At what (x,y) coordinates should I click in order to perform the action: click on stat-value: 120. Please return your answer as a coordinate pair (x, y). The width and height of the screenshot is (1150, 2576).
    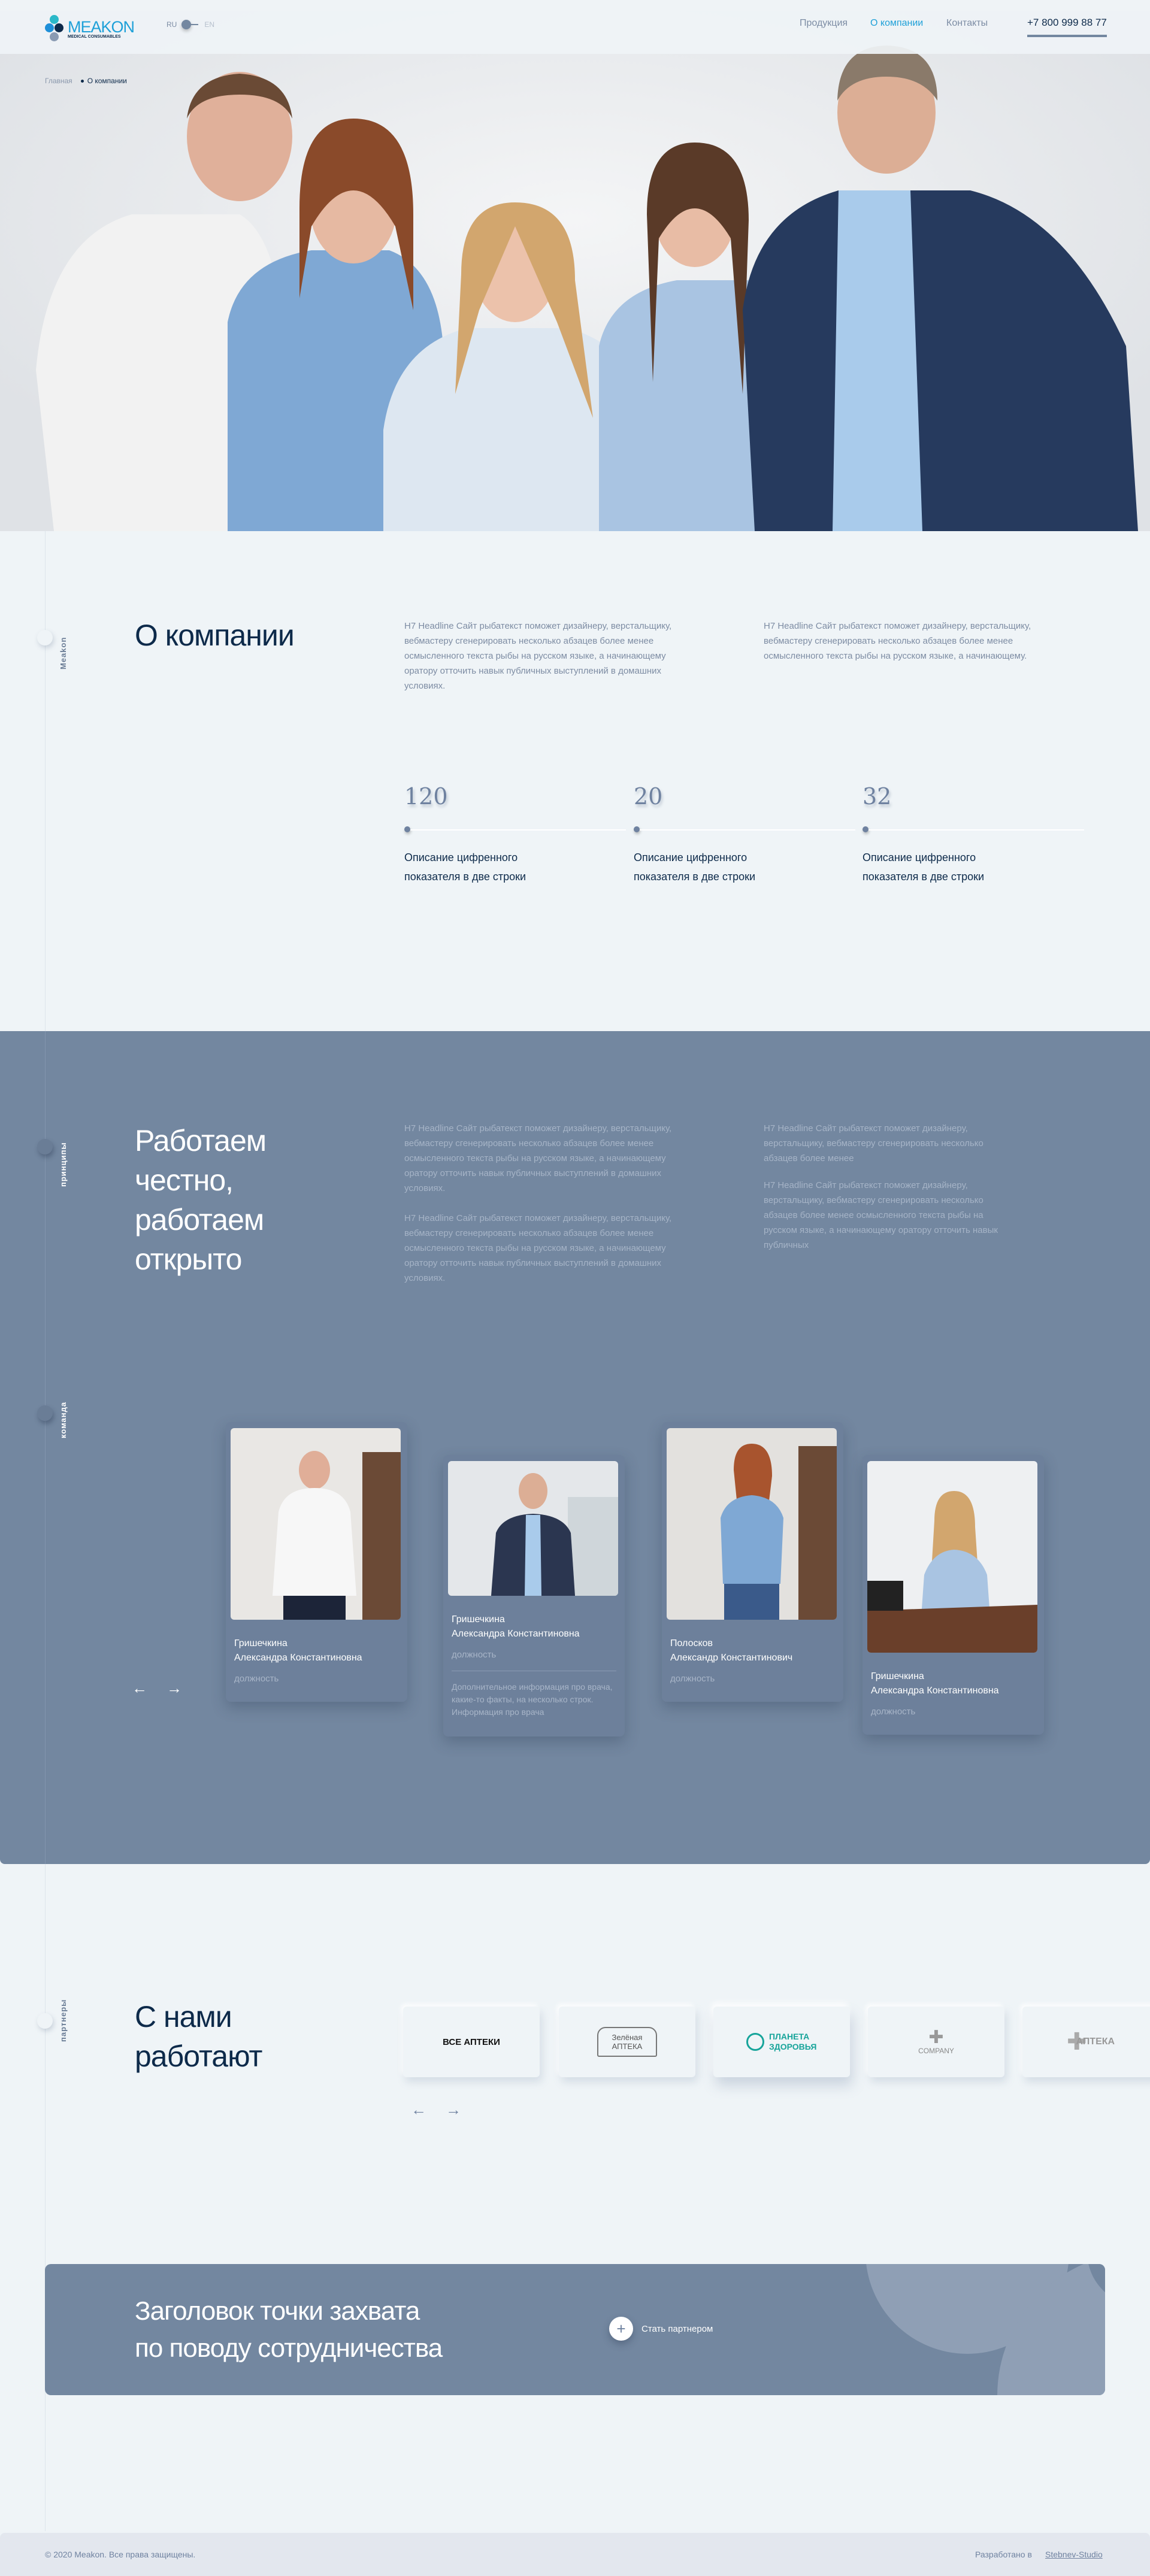
    Looking at the image, I should click on (426, 796).